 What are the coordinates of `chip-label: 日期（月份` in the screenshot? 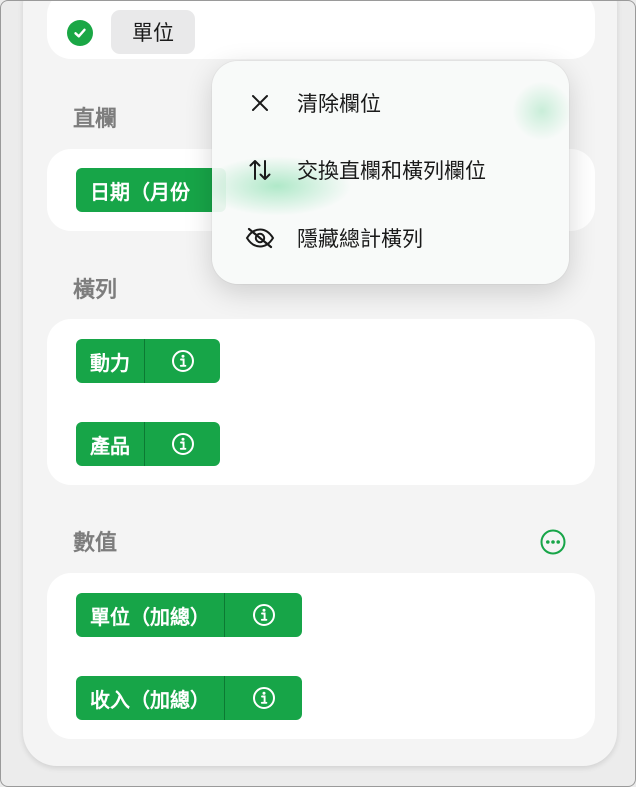 It's located at (140, 191).